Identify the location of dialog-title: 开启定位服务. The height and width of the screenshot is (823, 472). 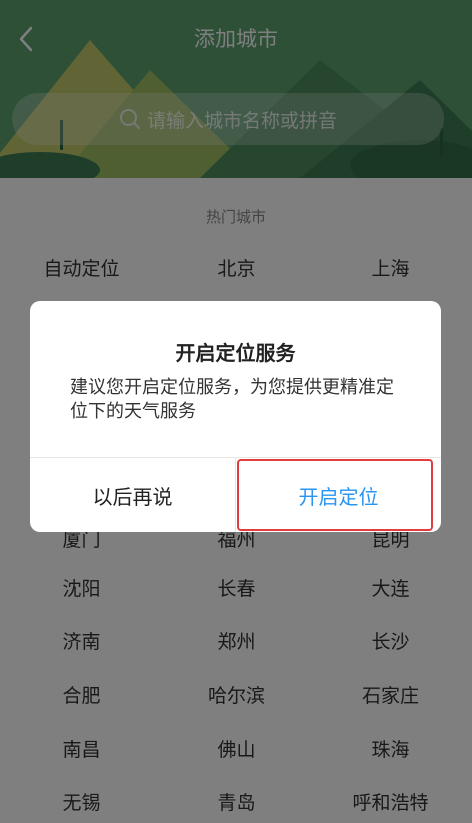
(235, 353).